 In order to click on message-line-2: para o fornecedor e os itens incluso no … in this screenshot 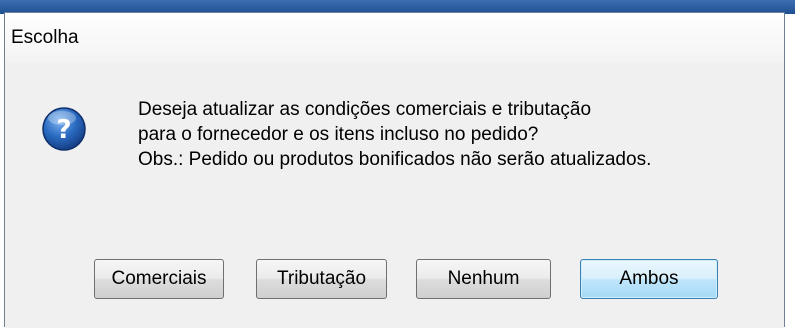, I will do `click(338, 134)`.